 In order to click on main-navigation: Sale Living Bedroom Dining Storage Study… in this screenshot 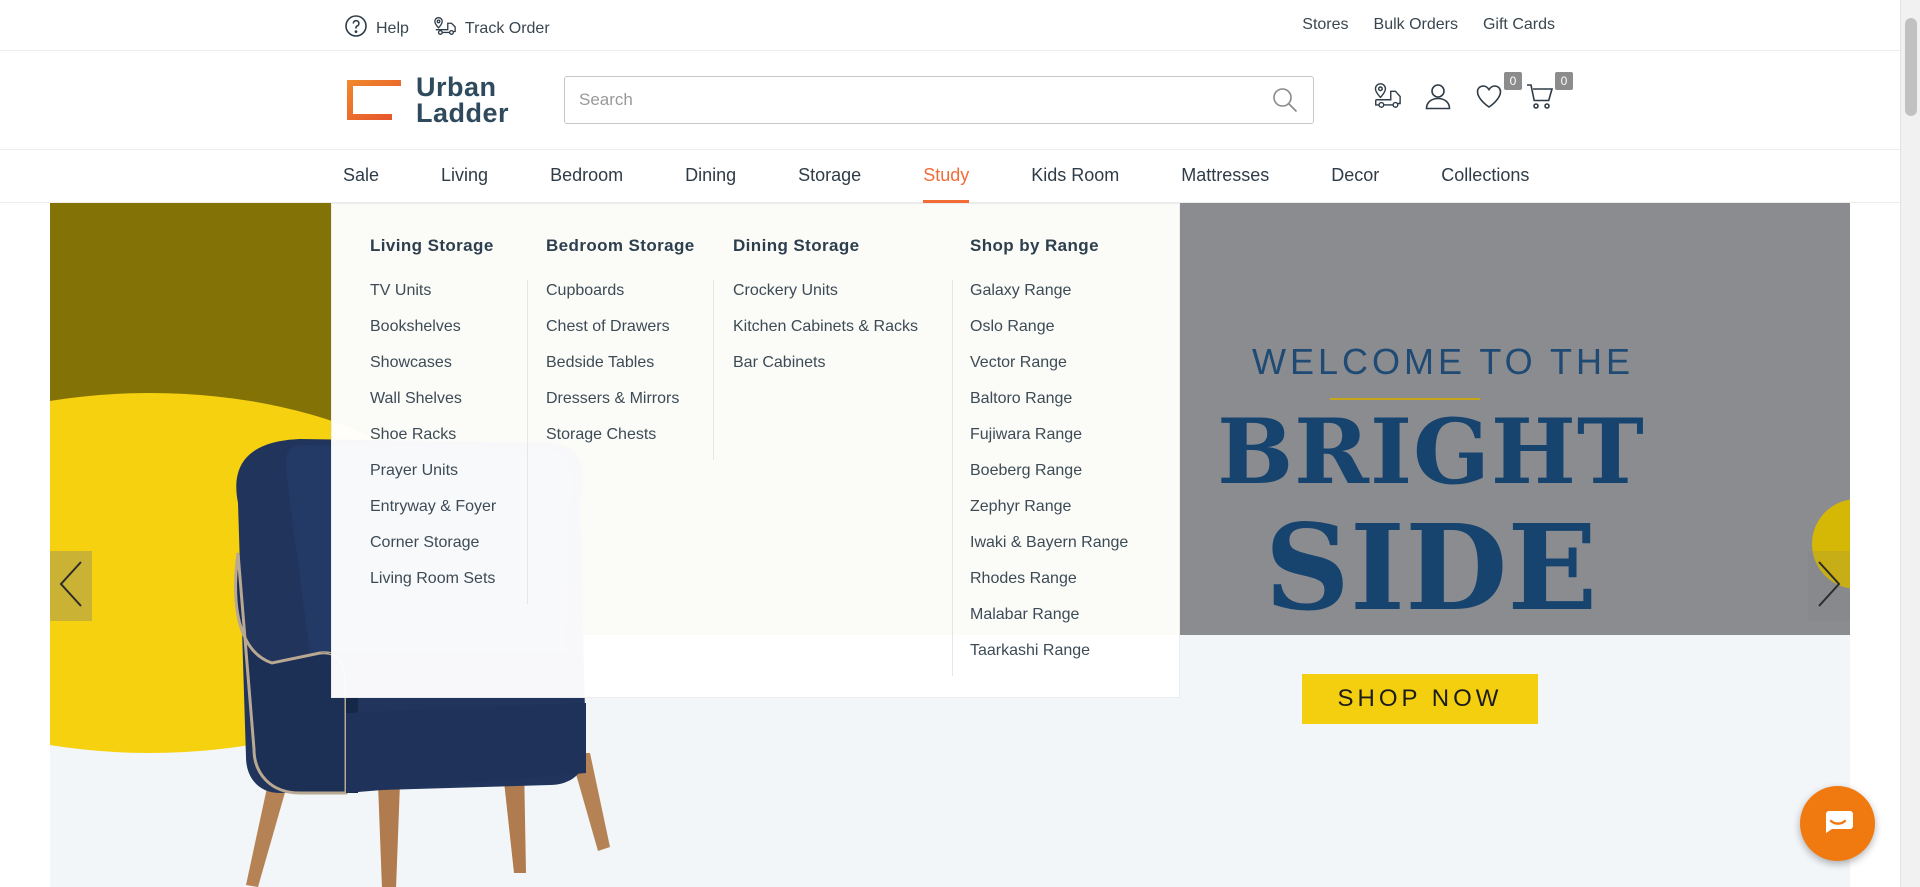, I will do `click(950, 176)`.